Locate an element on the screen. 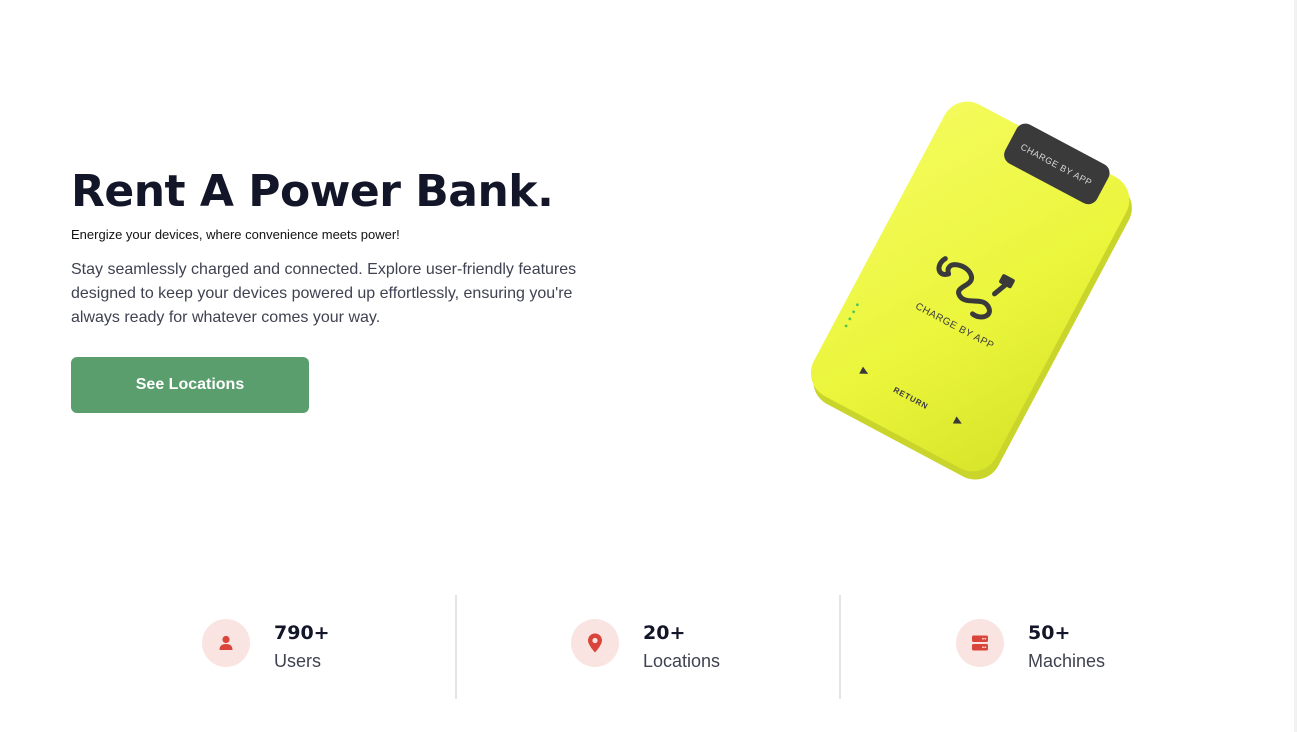  stat-value: 790+ is located at coordinates (302, 633).